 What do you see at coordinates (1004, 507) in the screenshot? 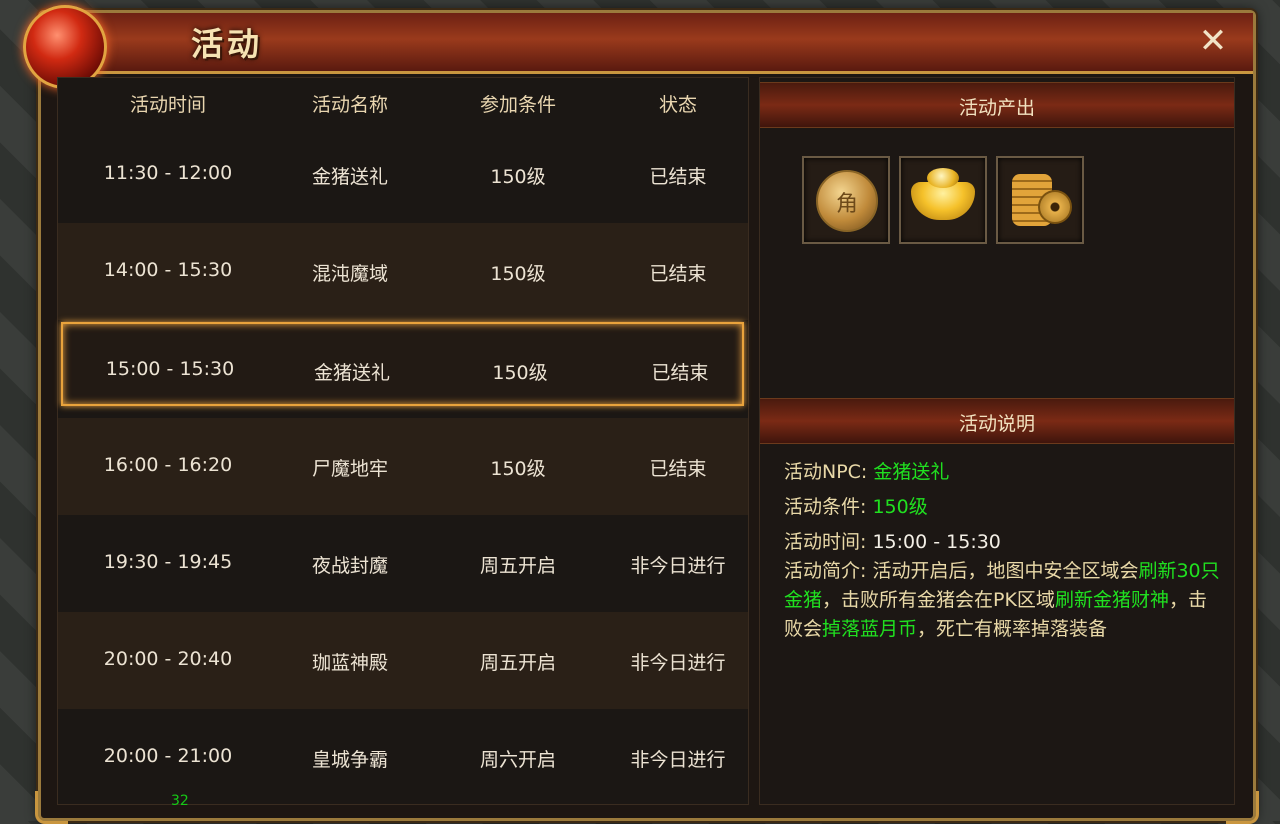
I see `condition-line: 活动条件: 150级` at bounding box center [1004, 507].